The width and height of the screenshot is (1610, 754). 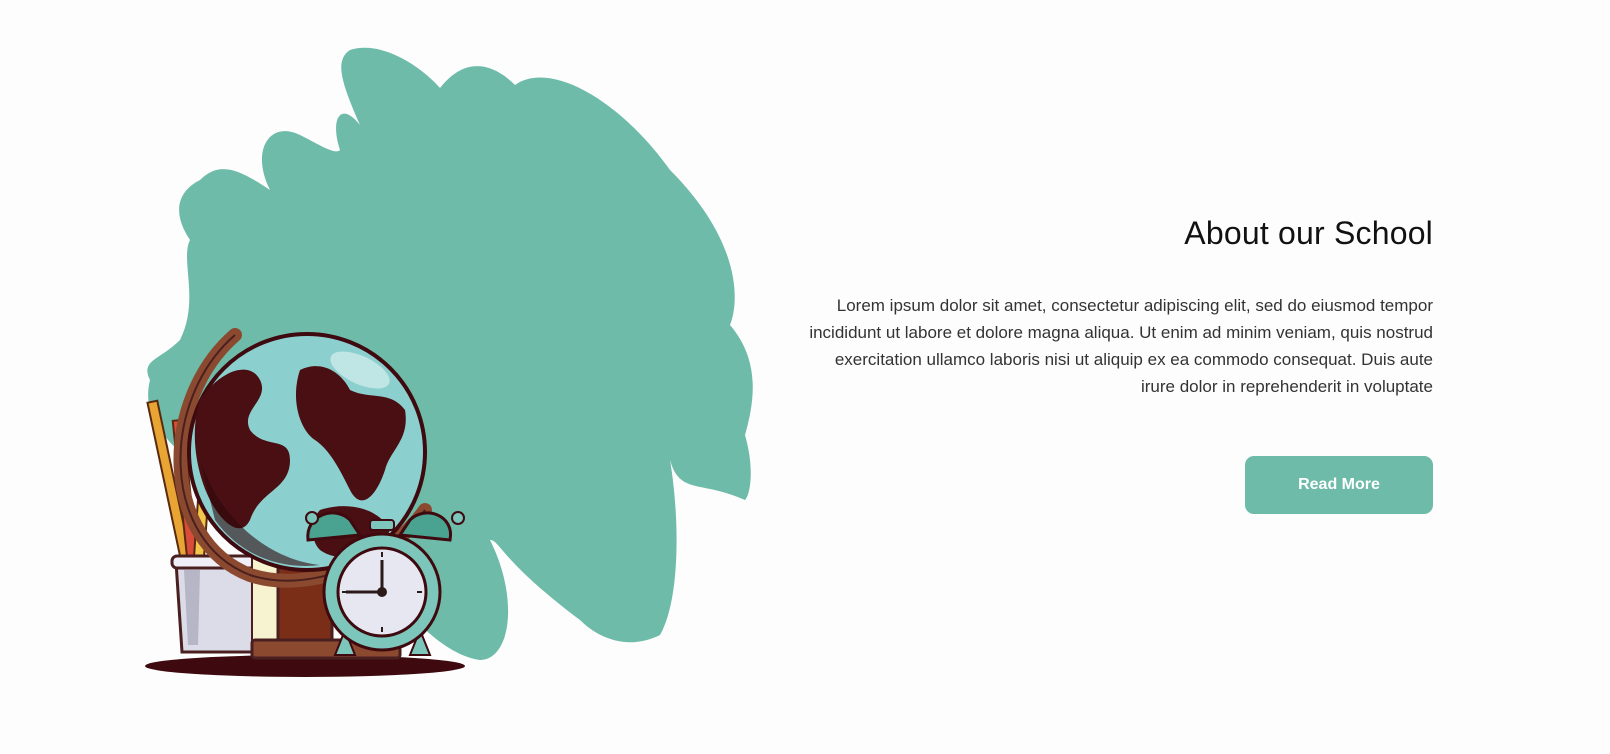 I want to click on read-more-button: Read More, so click(x=1339, y=485).